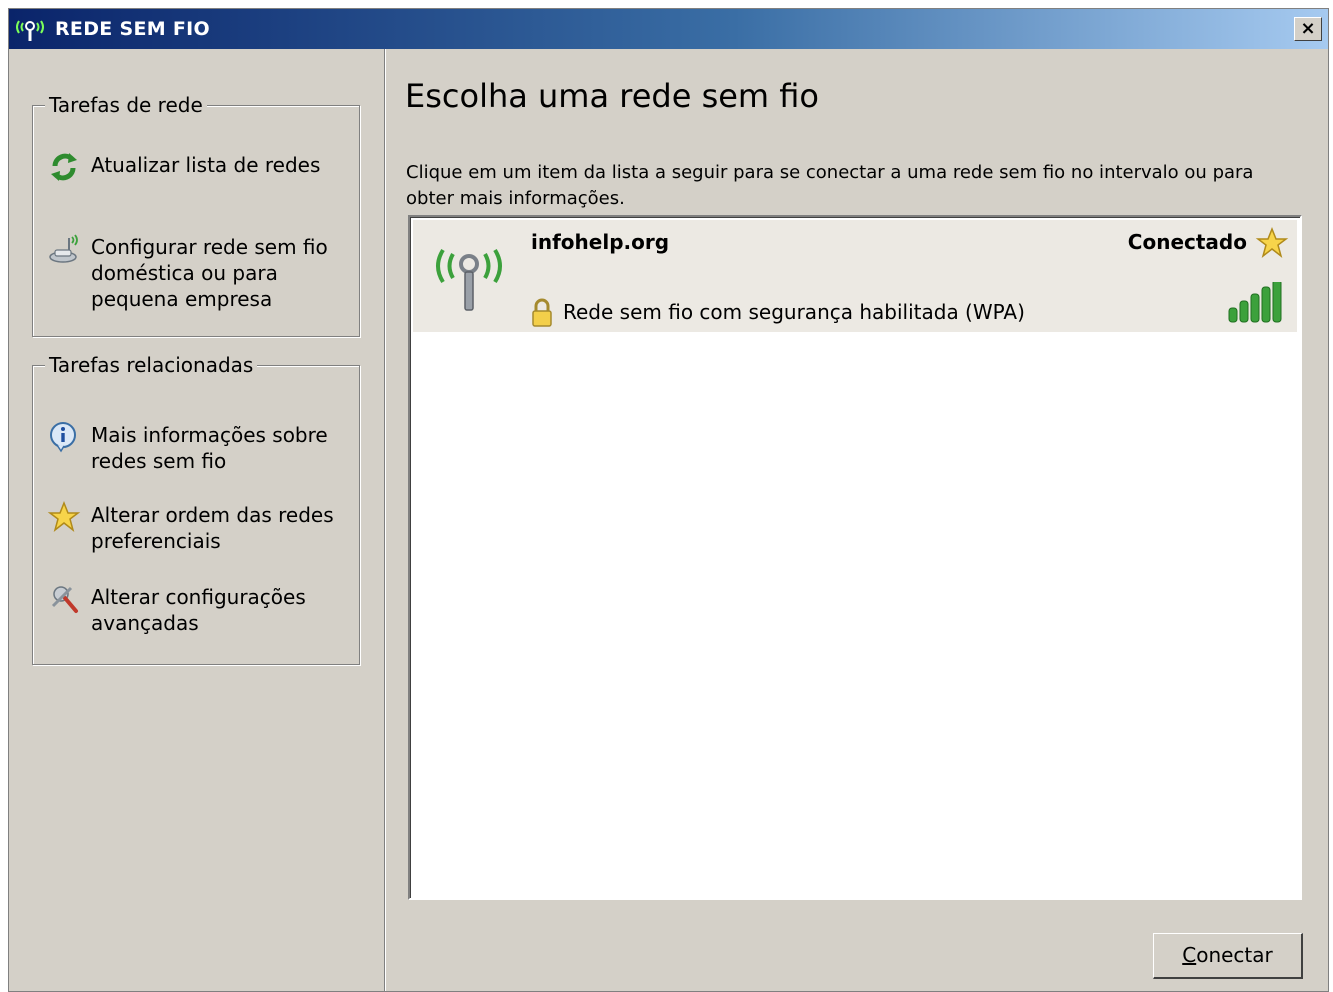  I want to click on title-bar: REDE SEM FIO ×, so click(668, 29).